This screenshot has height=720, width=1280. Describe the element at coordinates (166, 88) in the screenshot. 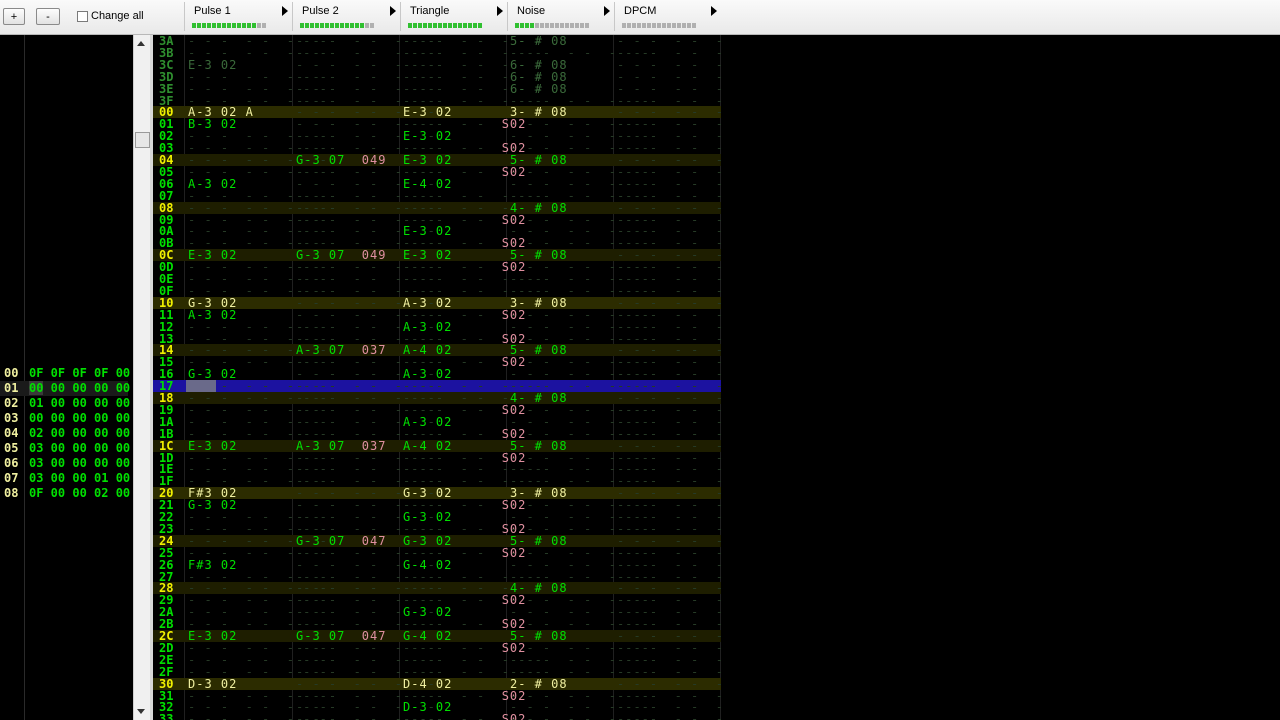

I see `row-index: 3E` at that location.